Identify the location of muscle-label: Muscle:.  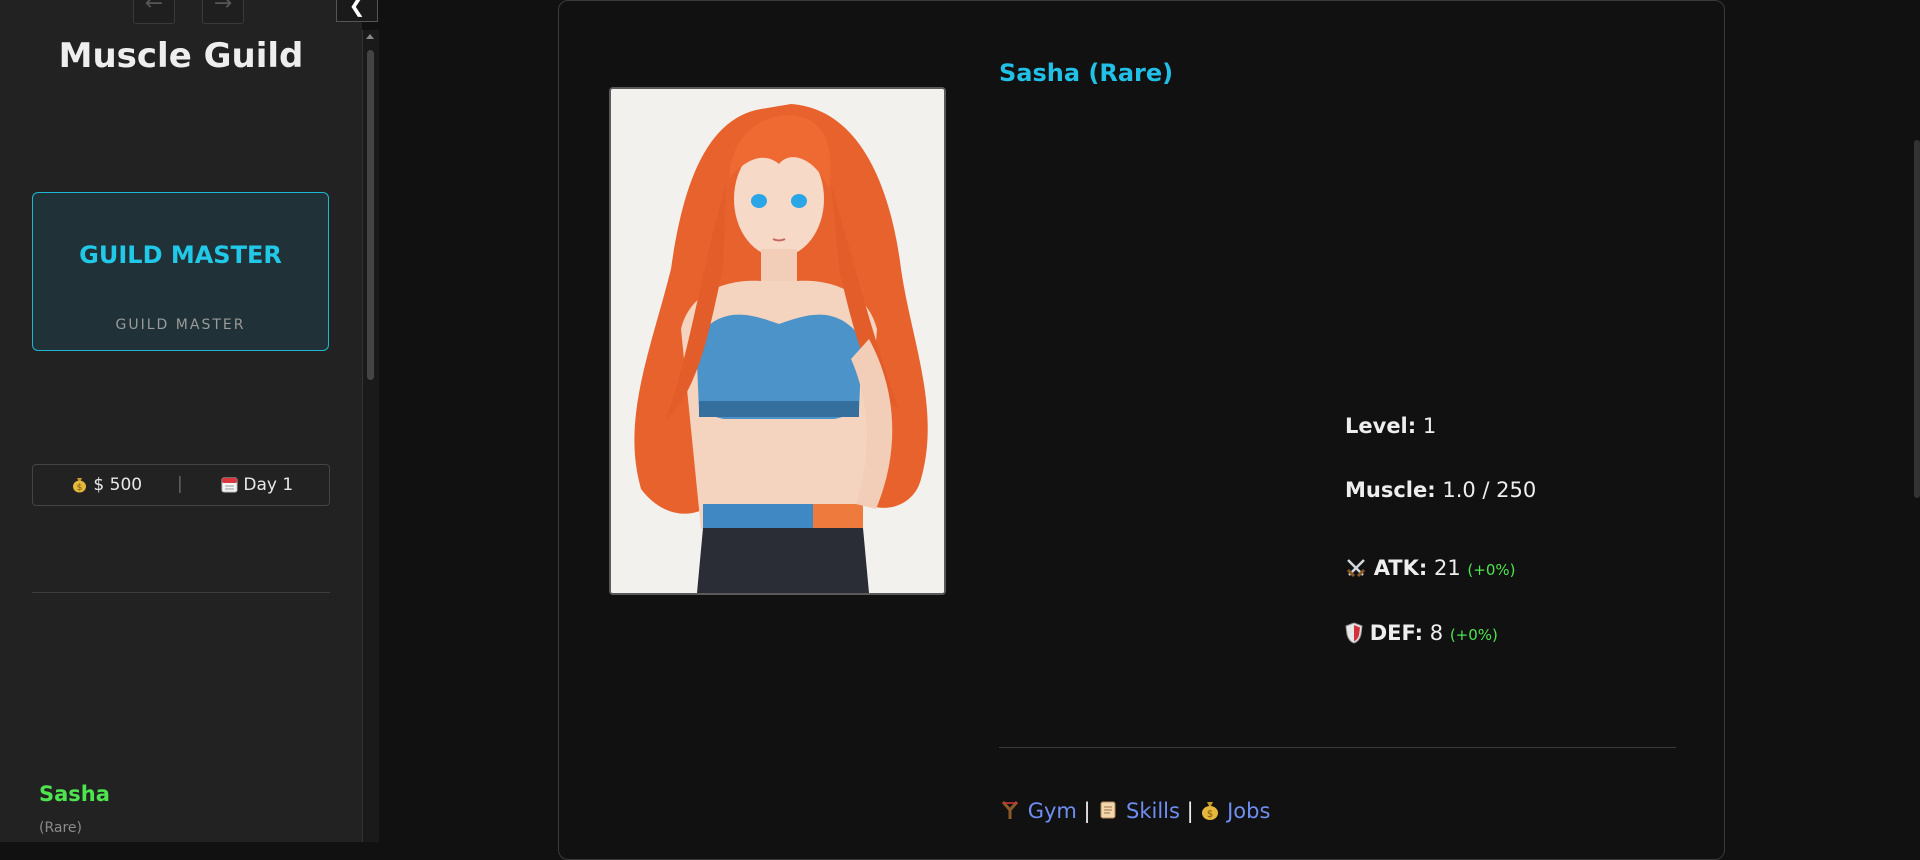
(1390, 490).